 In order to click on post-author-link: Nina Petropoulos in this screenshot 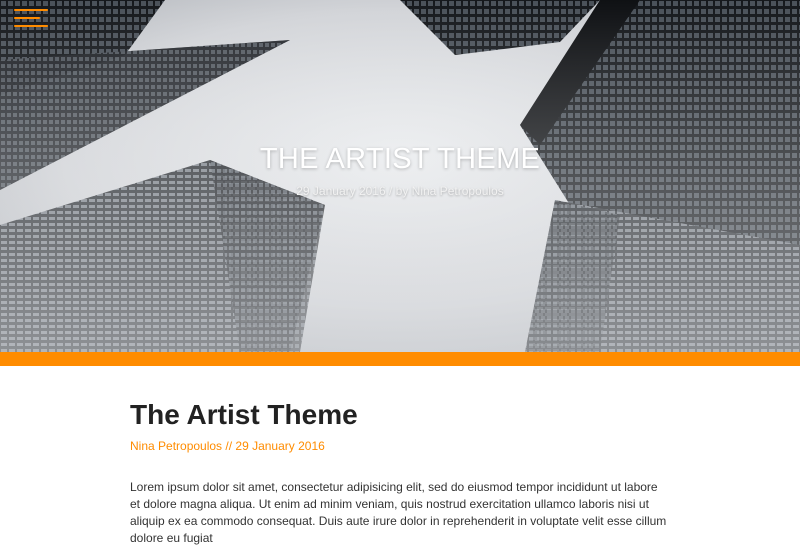, I will do `click(176, 446)`.